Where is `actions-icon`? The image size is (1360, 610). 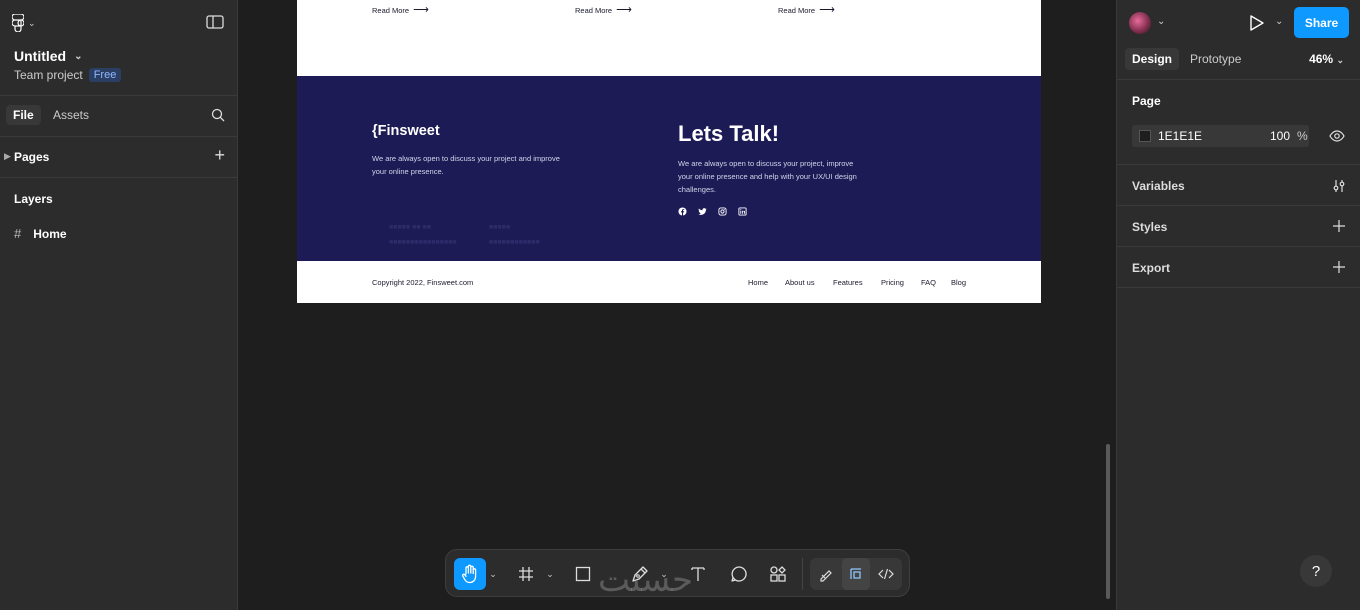
actions-icon is located at coordinates (778, 574).